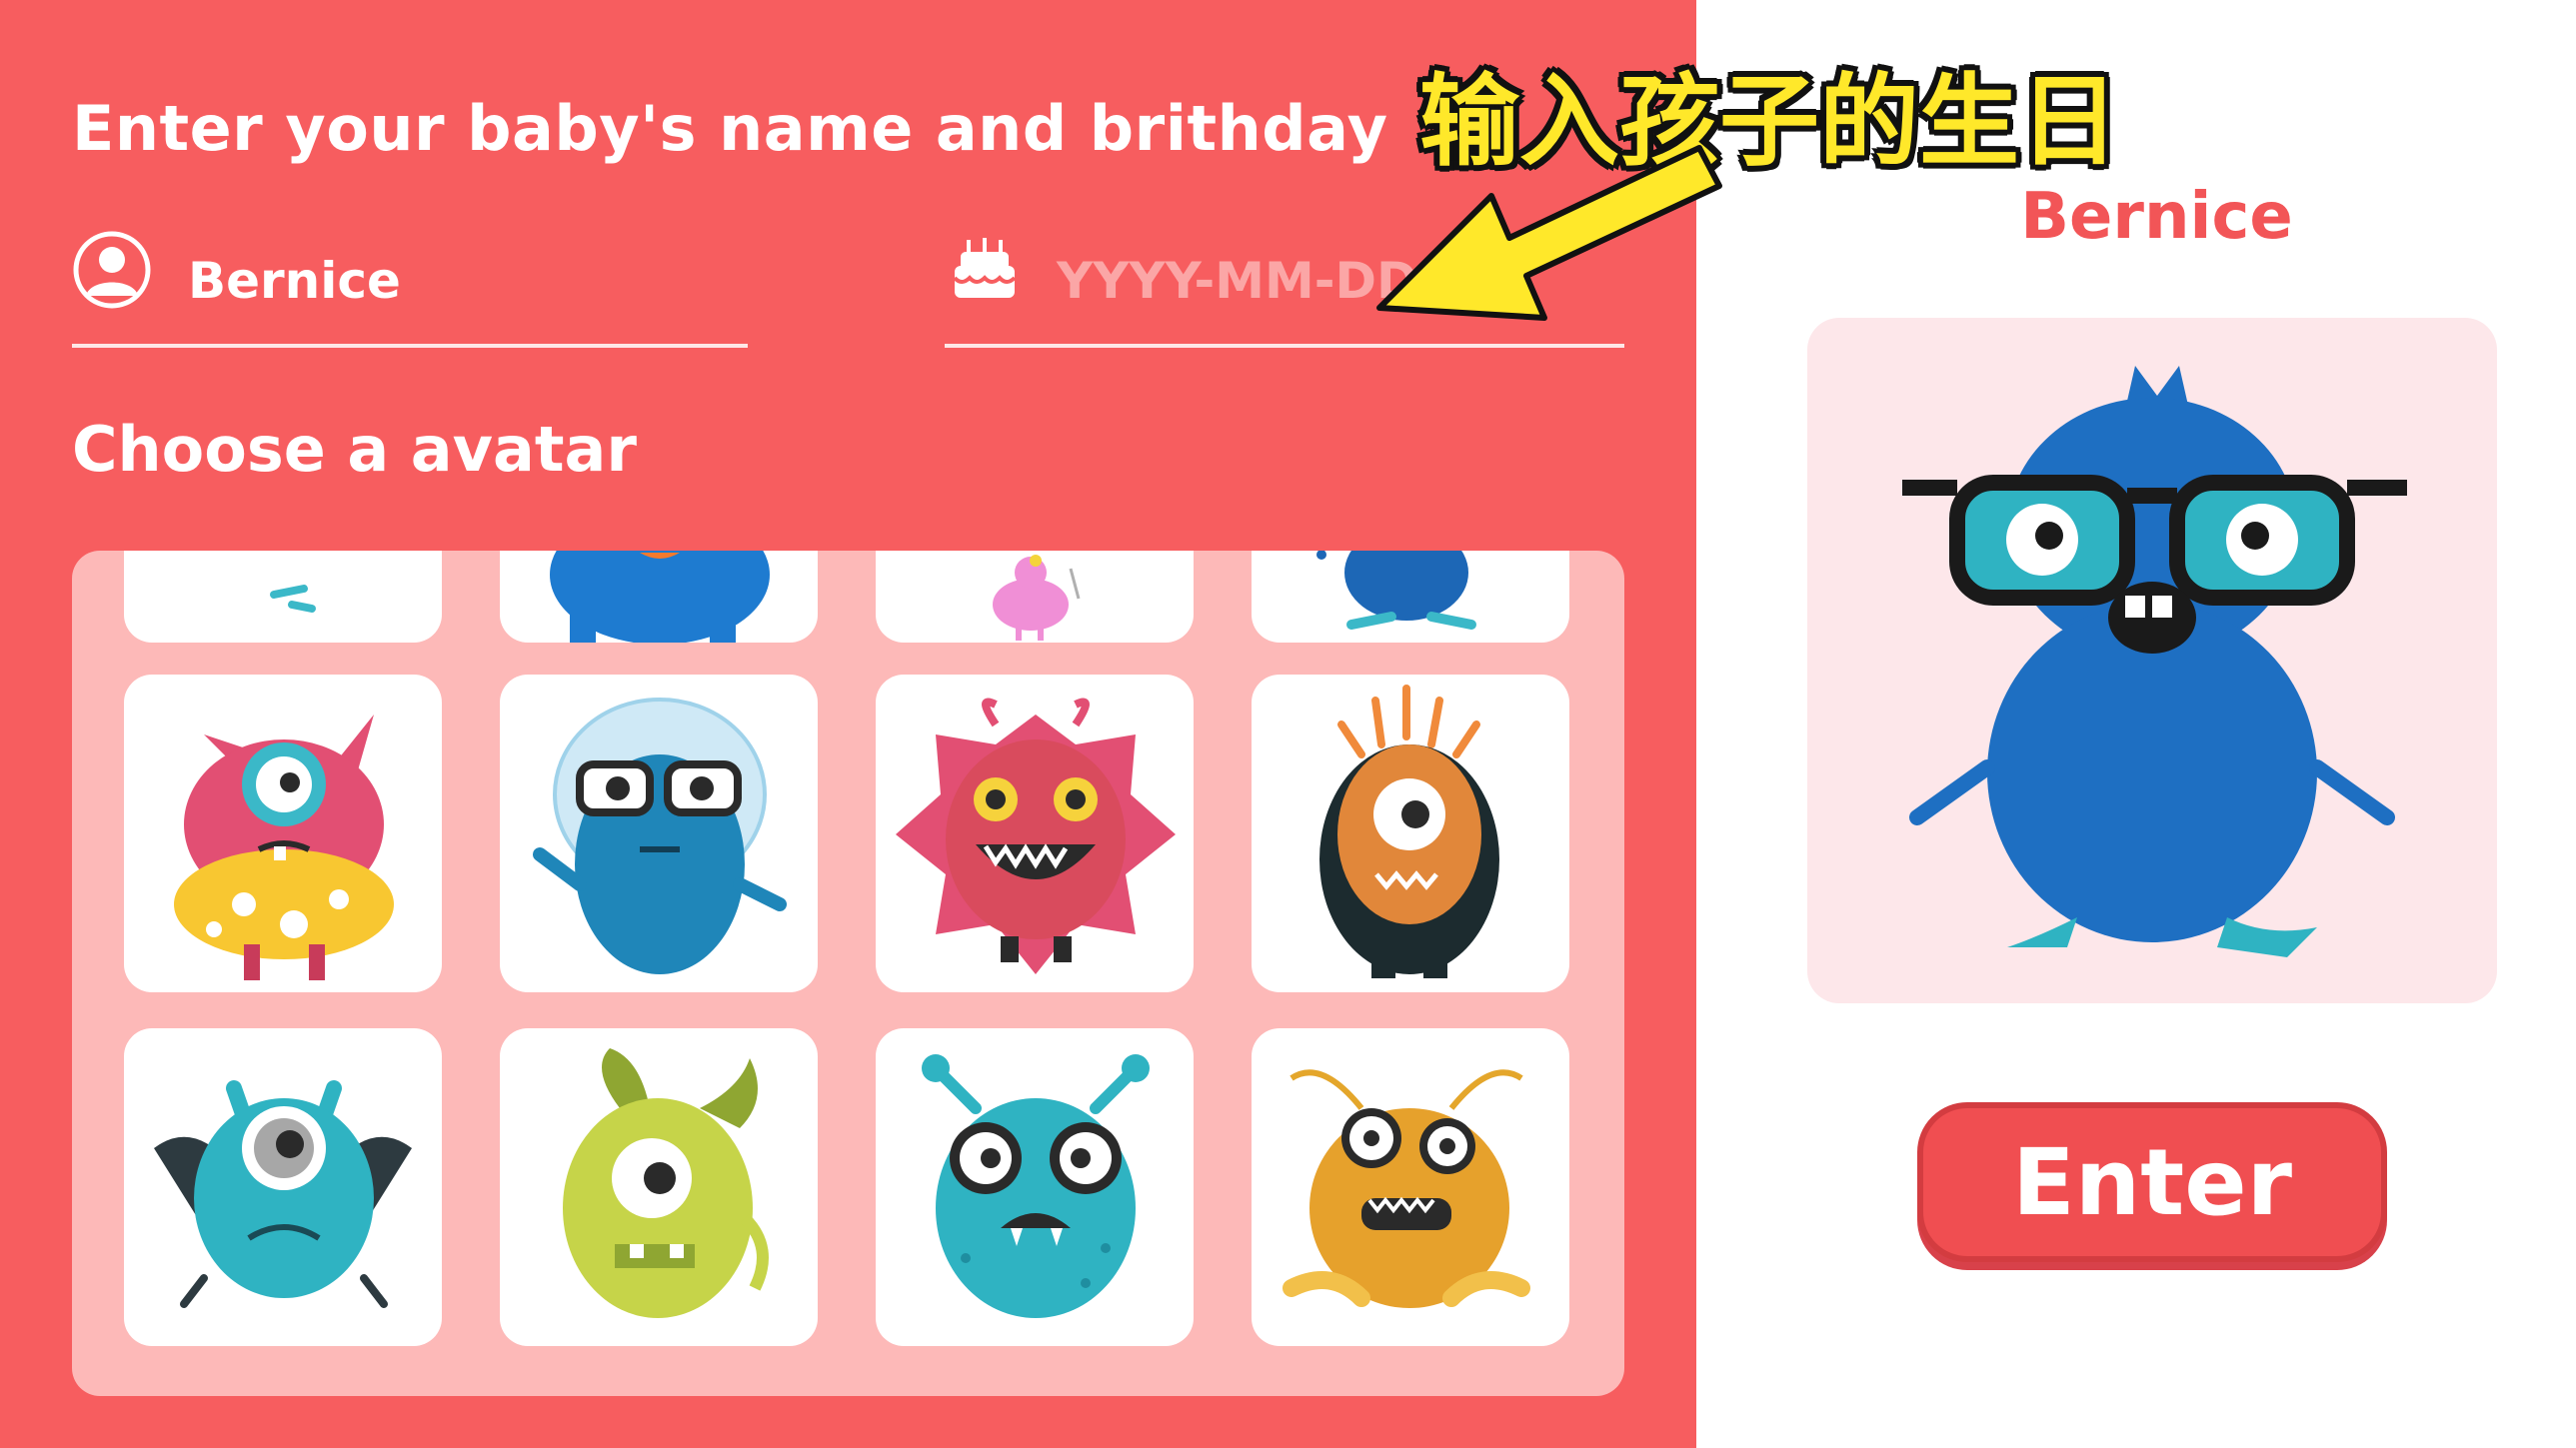  I want to click on red-spiky-monster-icon, so click(1036, 836).